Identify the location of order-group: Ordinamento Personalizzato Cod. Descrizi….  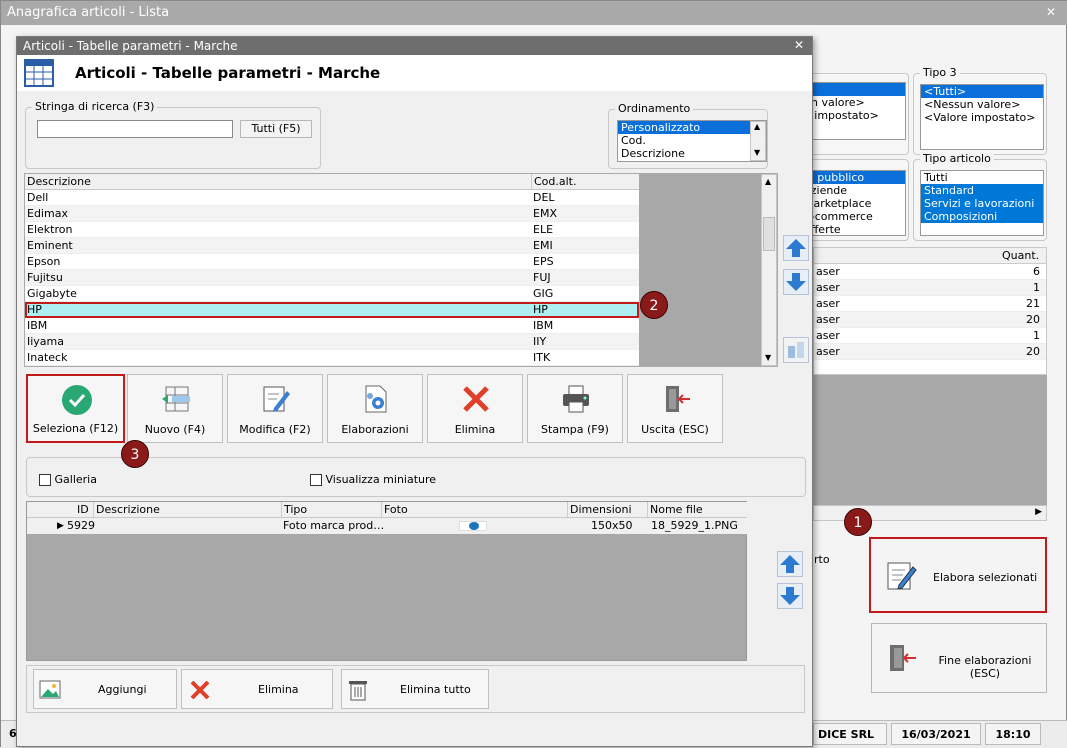
(688, 135).